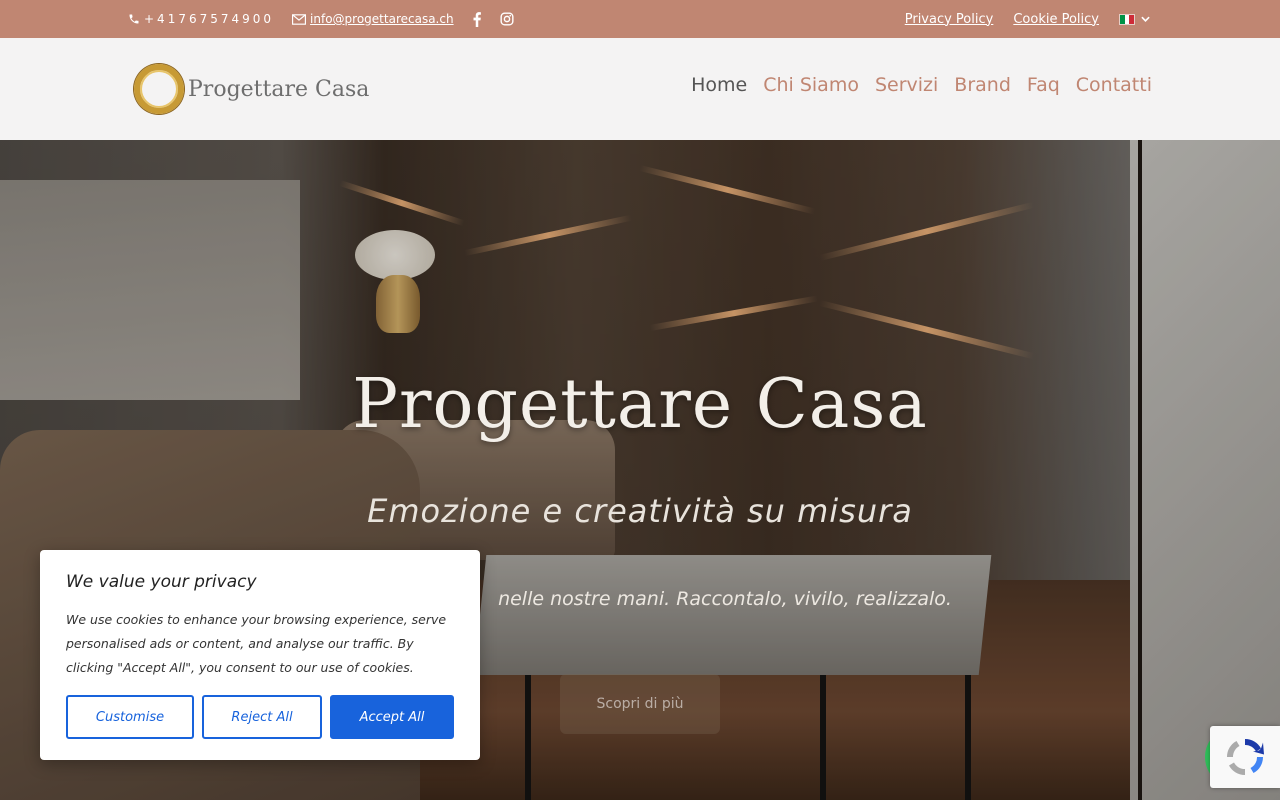  What do you see at coordinates (640, 511) in the screenshot?
I see `hero-subtitle: Emozione e creatività su misura` at bounding box center [640, 511].